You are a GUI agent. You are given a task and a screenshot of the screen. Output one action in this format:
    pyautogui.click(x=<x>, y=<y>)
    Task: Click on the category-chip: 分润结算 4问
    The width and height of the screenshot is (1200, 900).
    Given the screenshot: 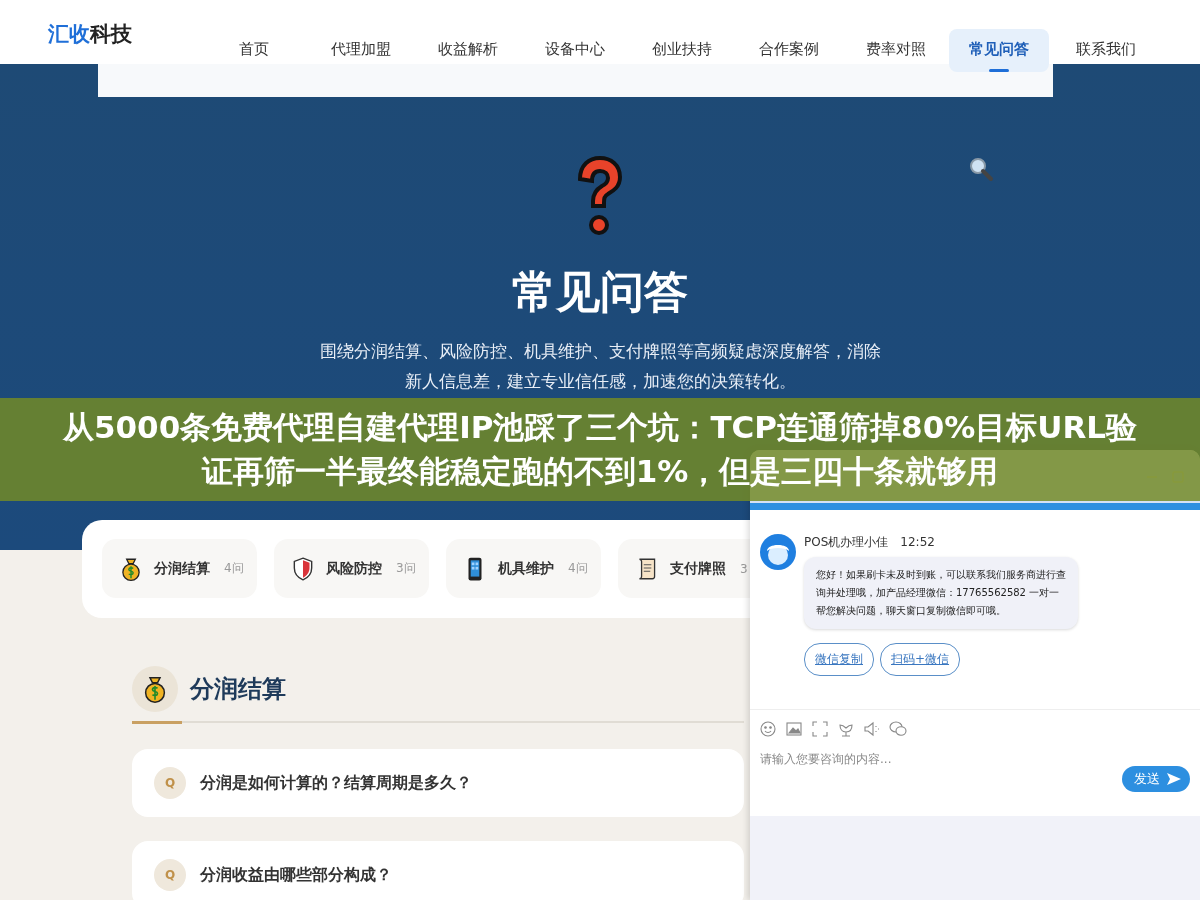 What is the action you would take?
    pyautogui.click(x=179, y=568)
    